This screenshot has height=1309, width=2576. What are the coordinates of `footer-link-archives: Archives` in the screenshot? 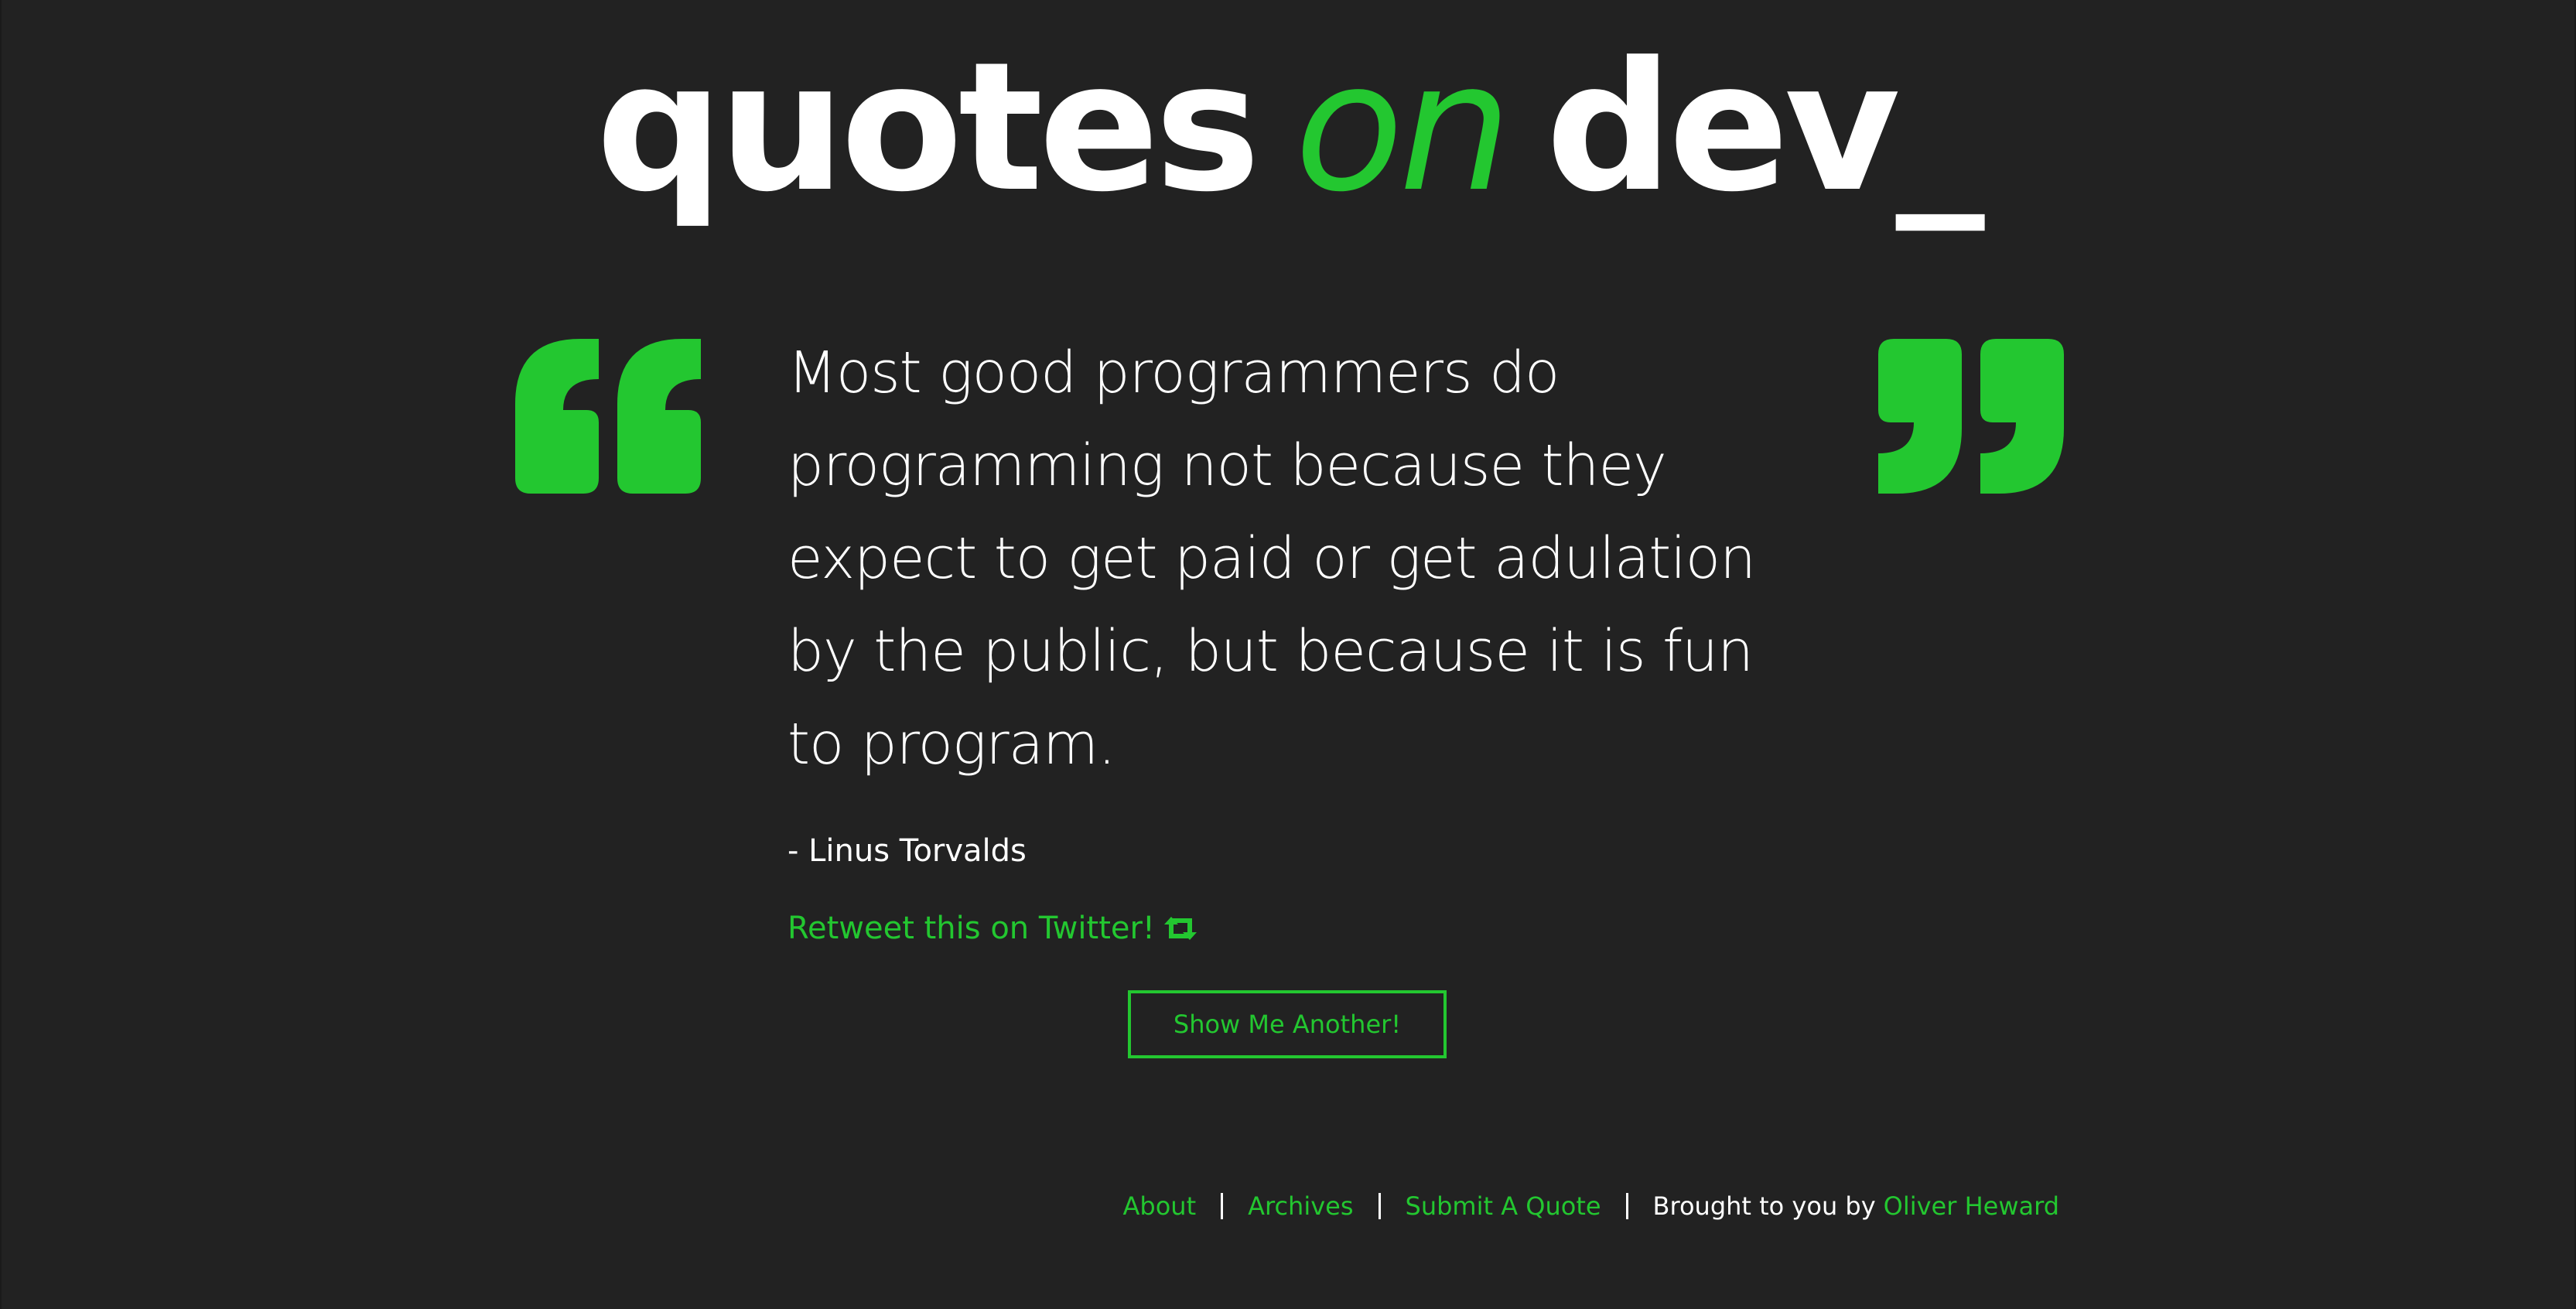 It's located at (1300, 1206).